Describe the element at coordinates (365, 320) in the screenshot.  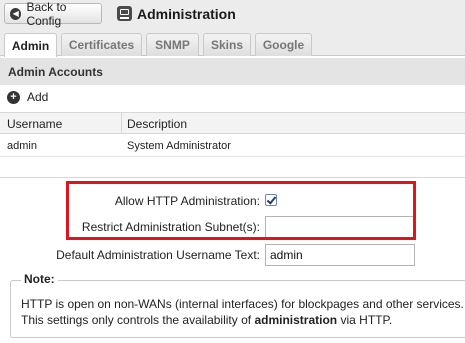
I see `note-line-2-end: via HTTP.` at that location.